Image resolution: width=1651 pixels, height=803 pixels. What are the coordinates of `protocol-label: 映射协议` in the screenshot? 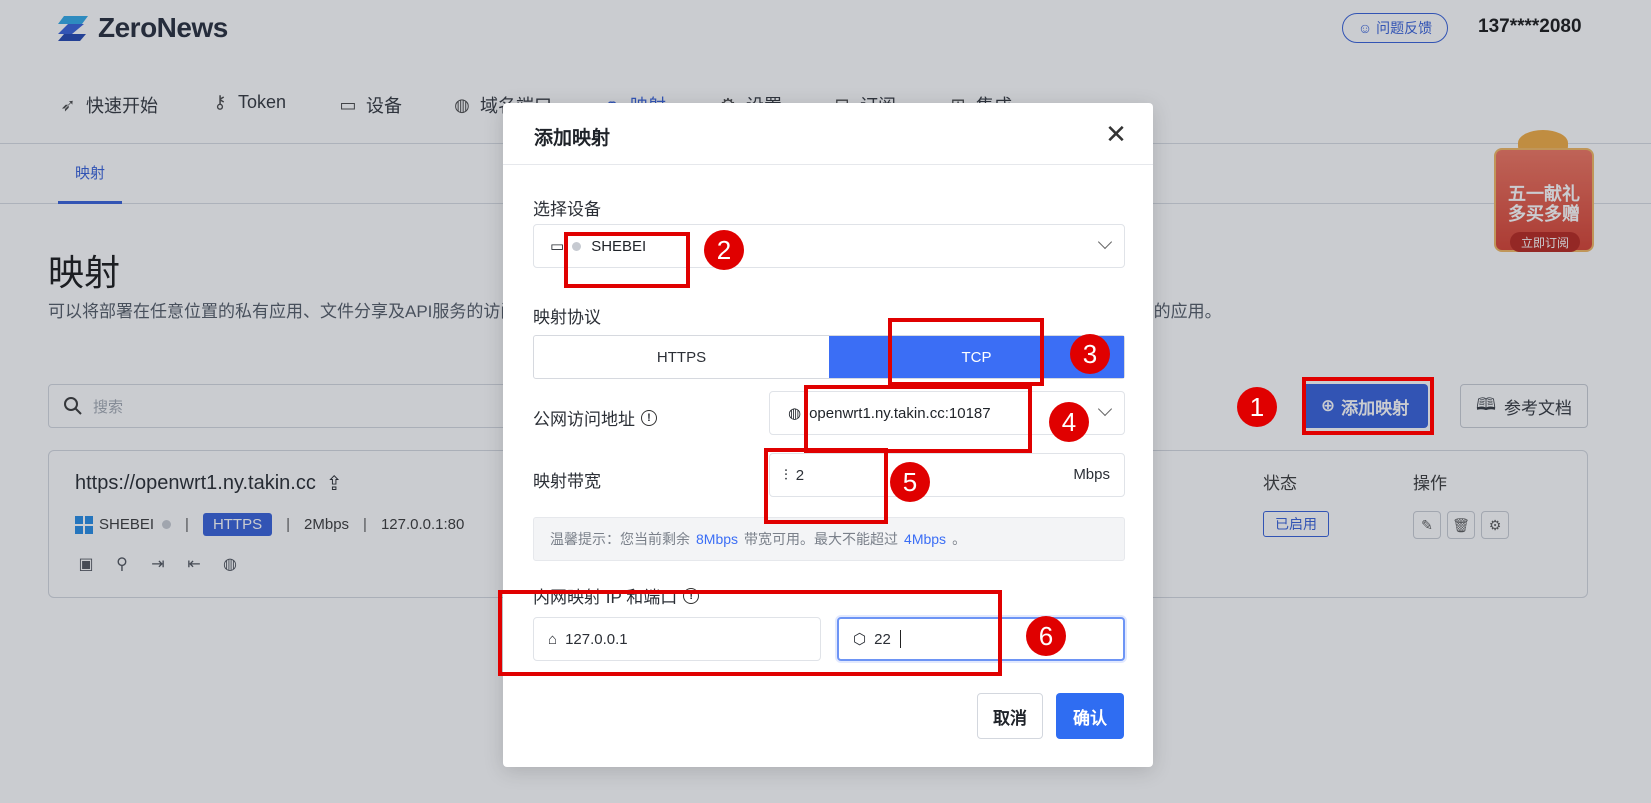 It's located at (567, 315).